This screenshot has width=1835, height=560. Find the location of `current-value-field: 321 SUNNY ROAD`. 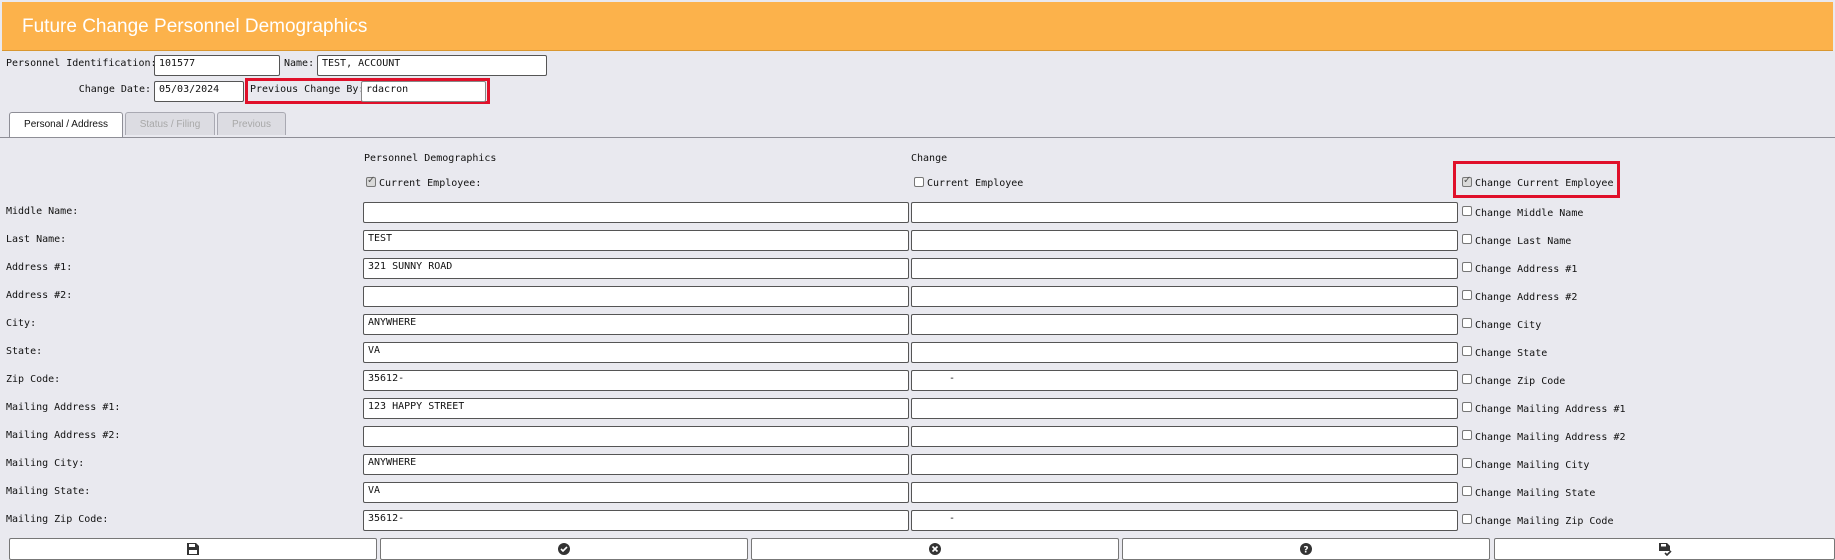

current-value-field: 321 SUNNY ROAD is located at coordinates (636, 268).